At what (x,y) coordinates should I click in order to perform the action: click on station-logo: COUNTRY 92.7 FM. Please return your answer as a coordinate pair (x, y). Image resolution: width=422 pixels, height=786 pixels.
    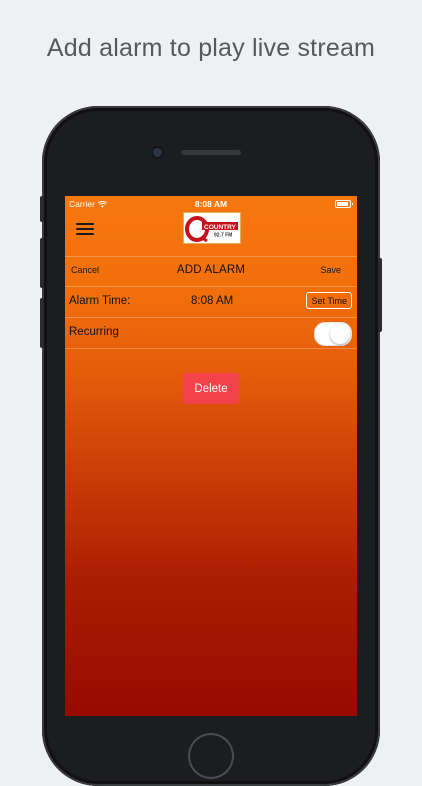
    Looking at the image, I should click on (212, 228).